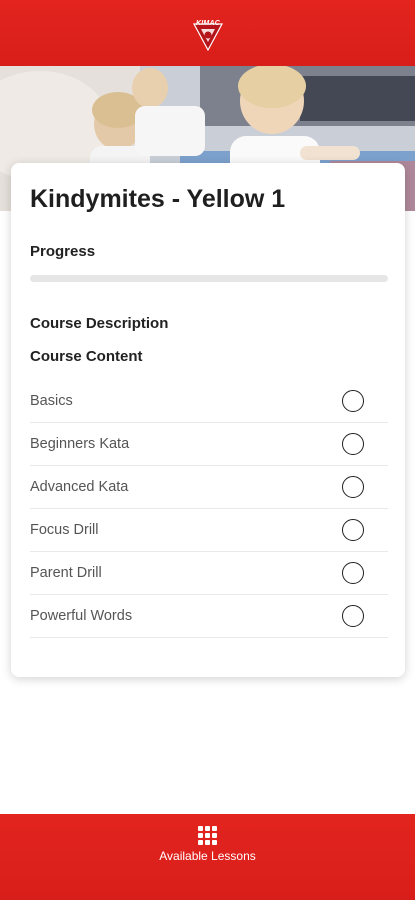 This screenshot has width=415, height=900. Describe the element at coordinates (80, 444) in the screenshot. I see `lesson-name: Beginners Kata` at that location.